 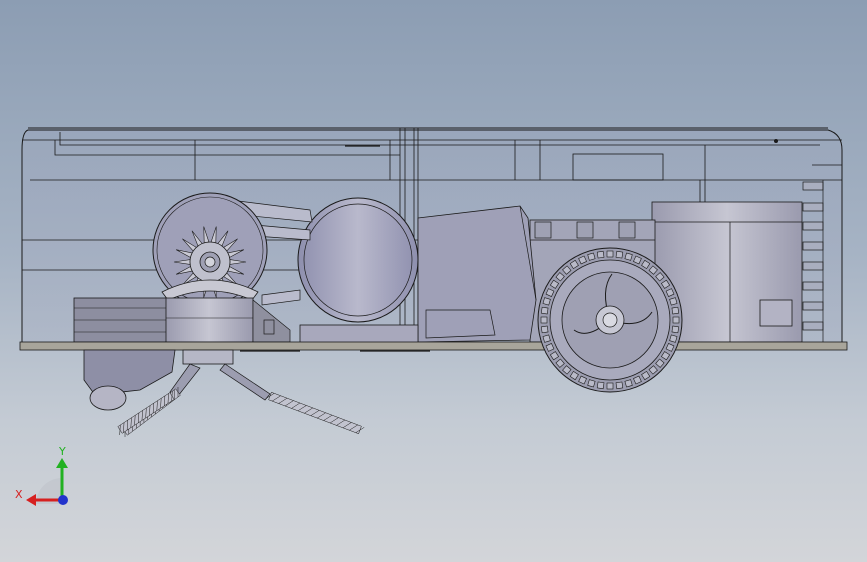 What do you see at coordinates (210, 250) in the screenshot?
I see `brush-gear-assembly` at bounding box center [210, 250].